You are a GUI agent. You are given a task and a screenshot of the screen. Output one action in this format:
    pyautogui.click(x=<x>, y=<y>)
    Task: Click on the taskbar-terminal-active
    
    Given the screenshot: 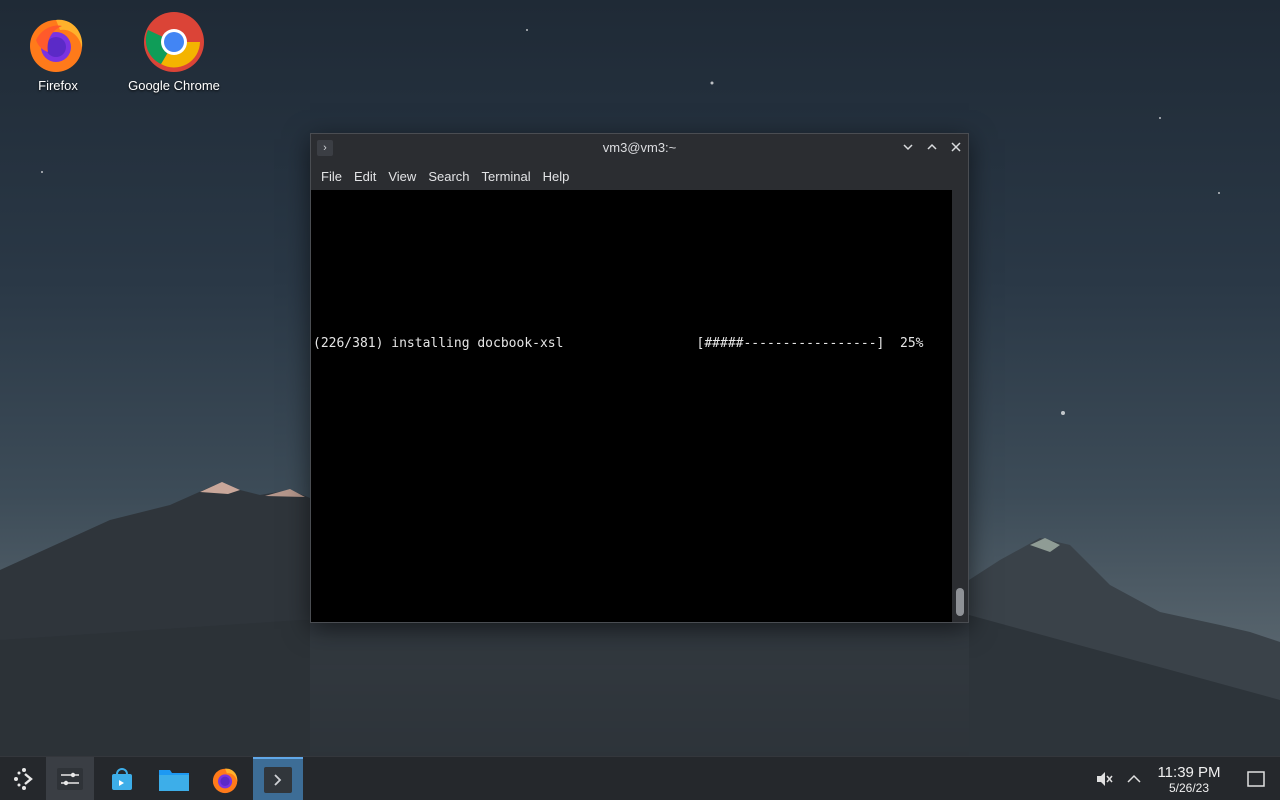 What is the action you would take?
    pyautogui.click(x=278, y=778)
    